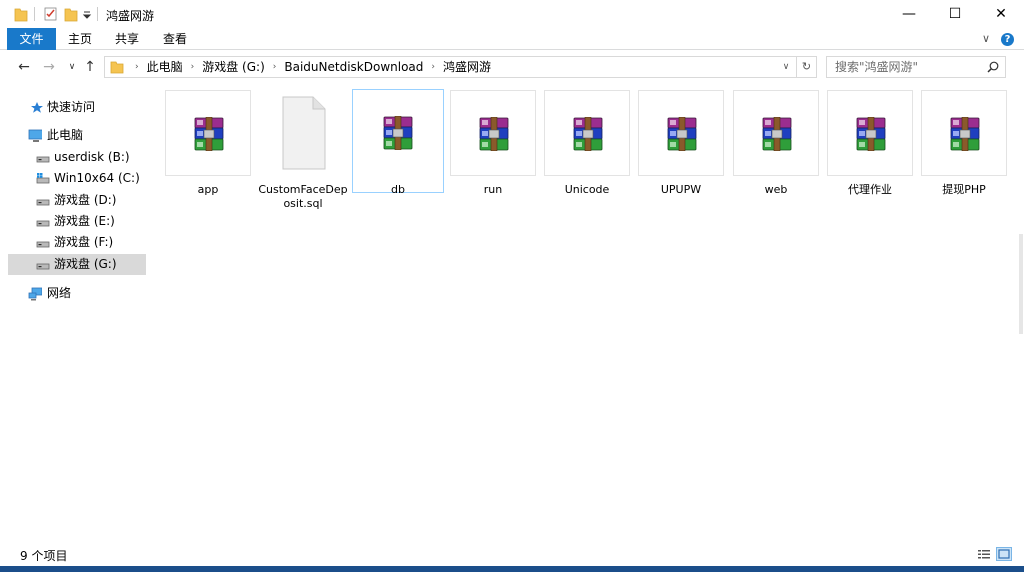 Image resolution: width=1024 pixels, height=572 pixels. What do you see at coordinates (92, 157) in the screenshot?
I see `sidebar-item-label: userdisk (B:)` at bounding box center [92, 157].